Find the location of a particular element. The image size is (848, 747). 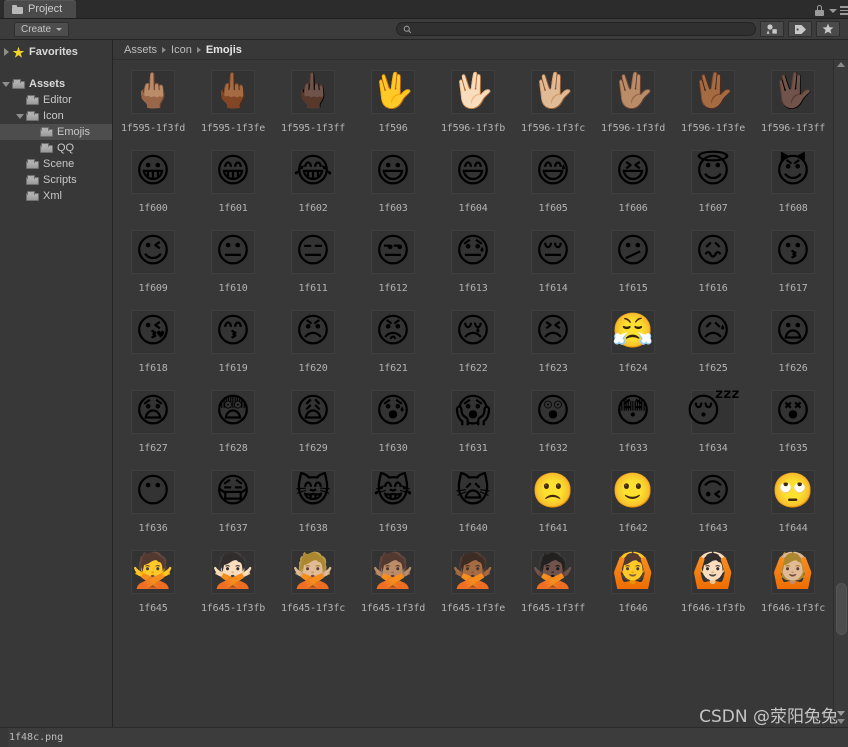

asset-item: 🙆 1f646 is located at coordinates (633, 582).